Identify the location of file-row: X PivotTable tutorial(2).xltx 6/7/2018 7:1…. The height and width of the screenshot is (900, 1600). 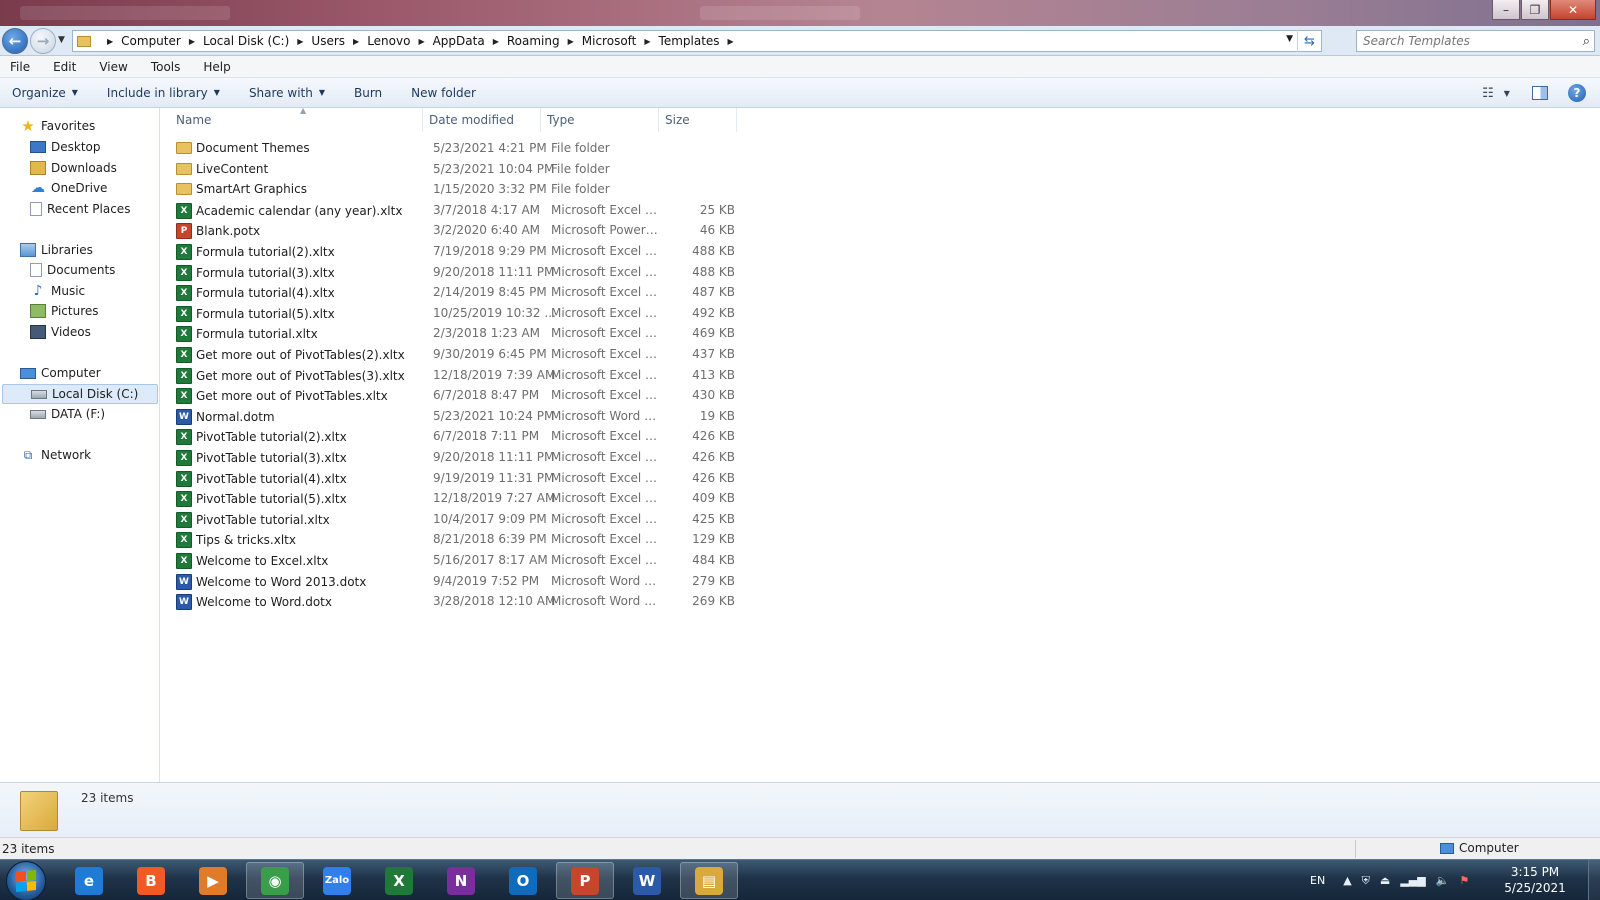
(460, 436).